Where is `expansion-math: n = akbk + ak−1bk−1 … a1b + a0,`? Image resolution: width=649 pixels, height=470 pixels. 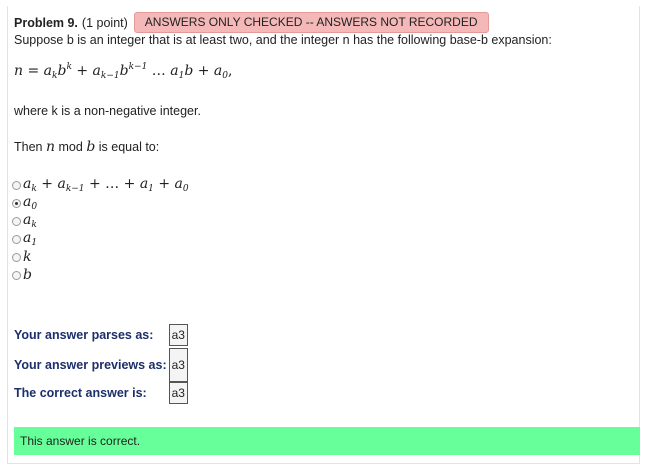
expansion-math: n = akbk + ak−1bk−1 … a1b + a0, is located at coordinates (123, 71).